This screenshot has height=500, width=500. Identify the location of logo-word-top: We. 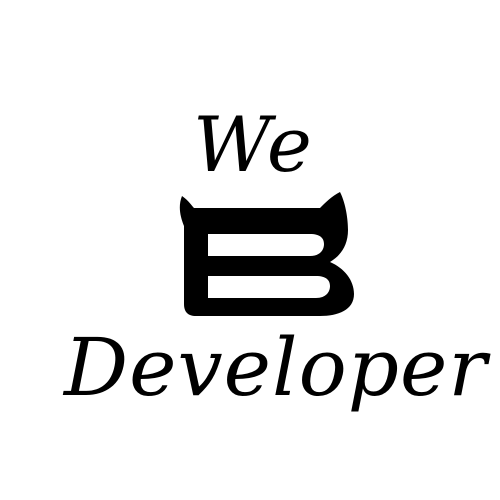
(253, 144).